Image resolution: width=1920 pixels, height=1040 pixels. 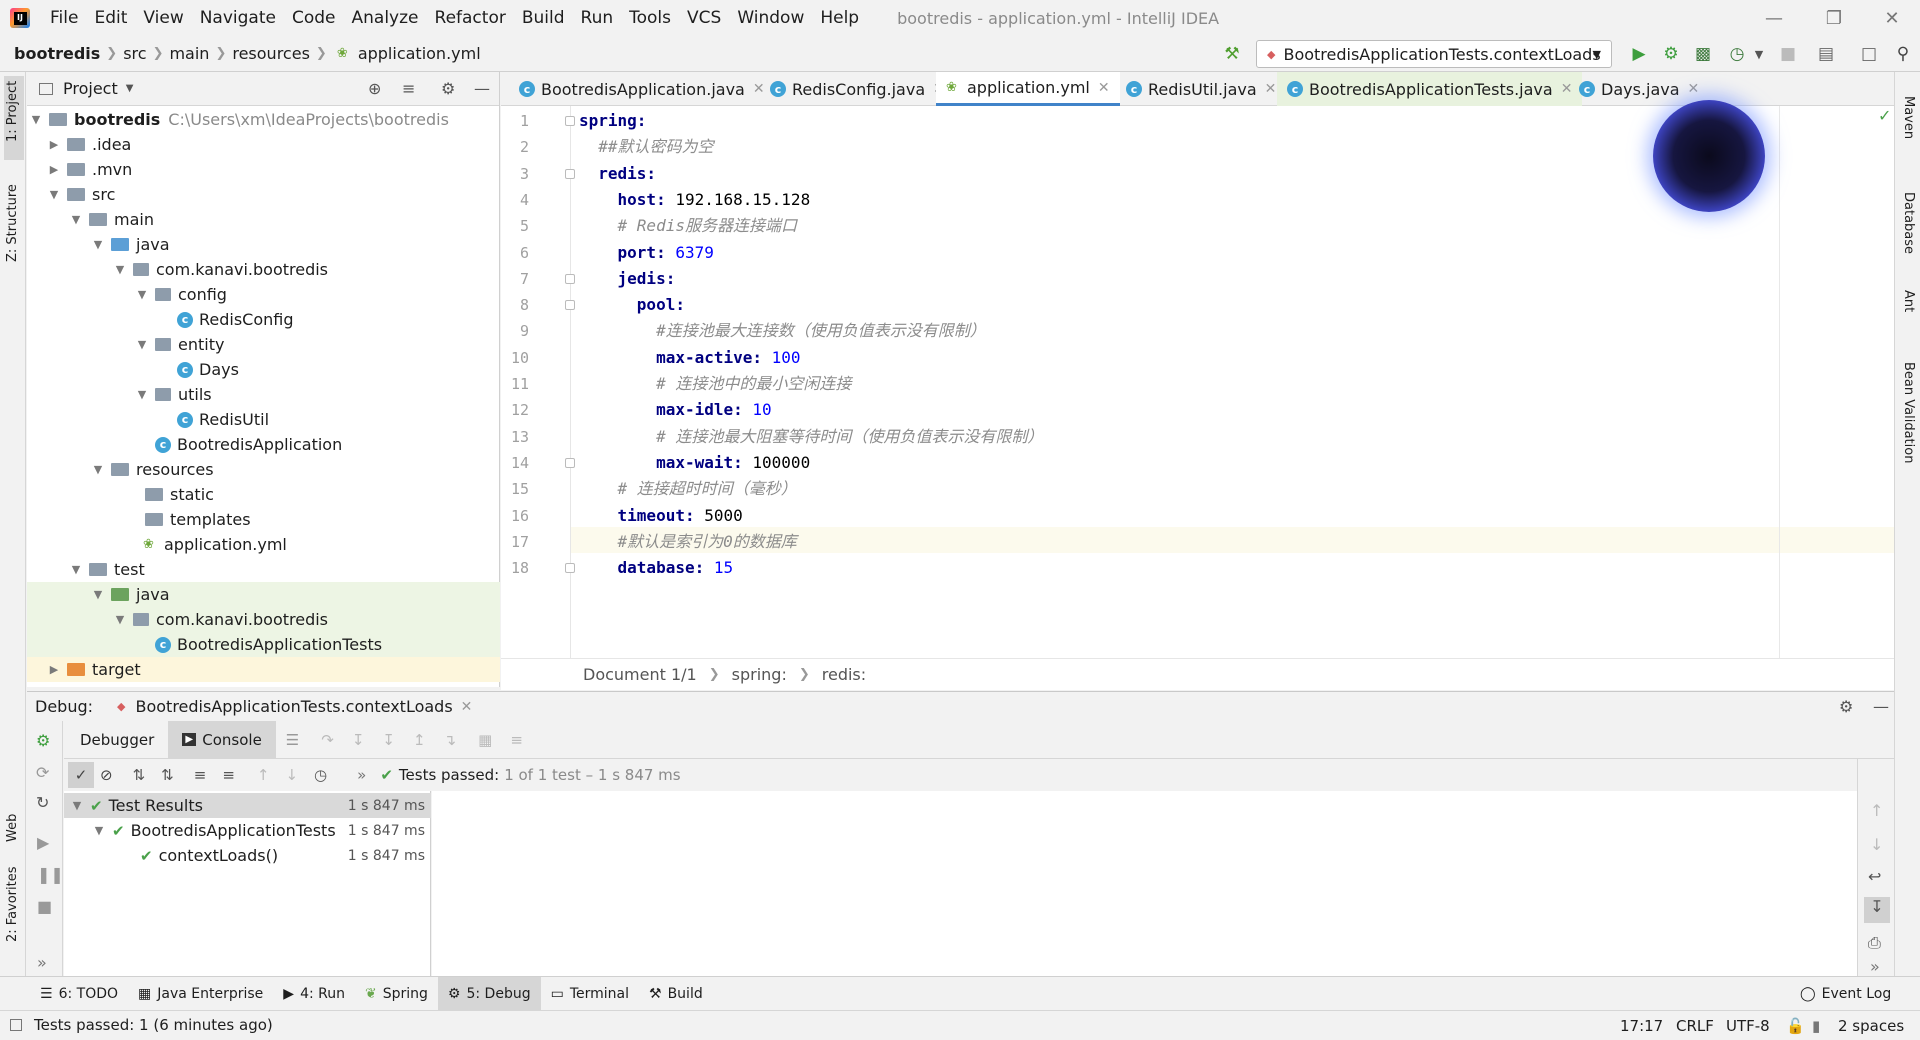 What do you see at coordinates (1641, 1025) in the screenshot?
I see `caret-position: 17:17` at bounding box center [1641, 1025].